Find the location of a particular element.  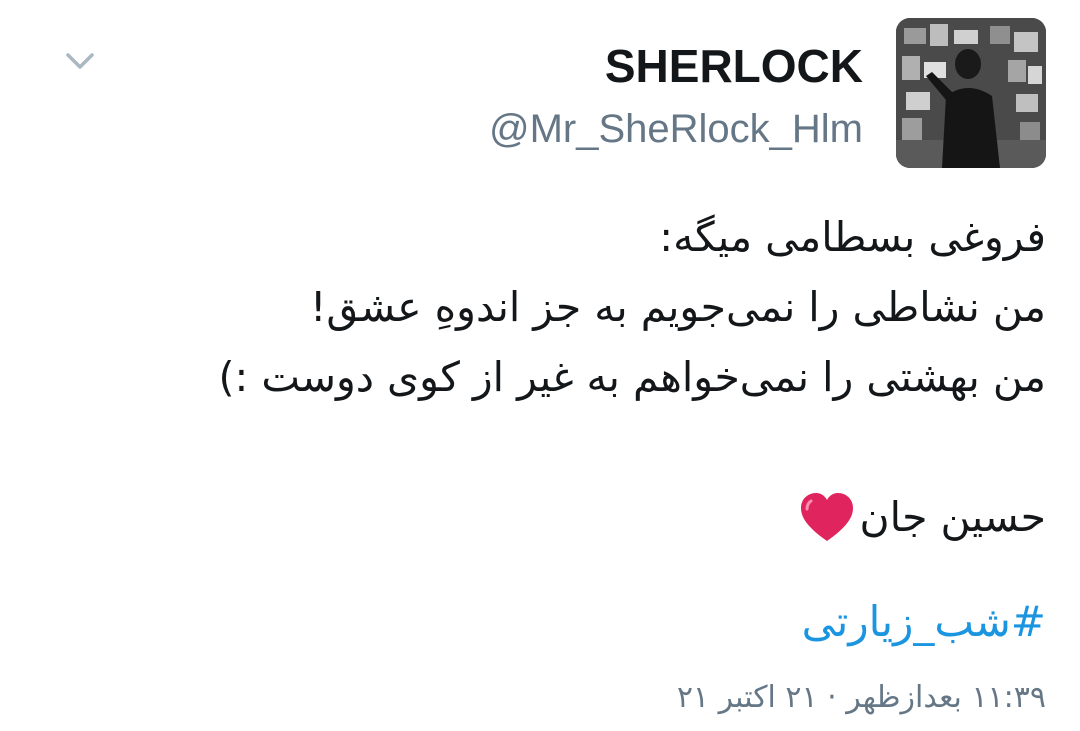

signature-text: حسین جان is located at coordinates (952, 517).